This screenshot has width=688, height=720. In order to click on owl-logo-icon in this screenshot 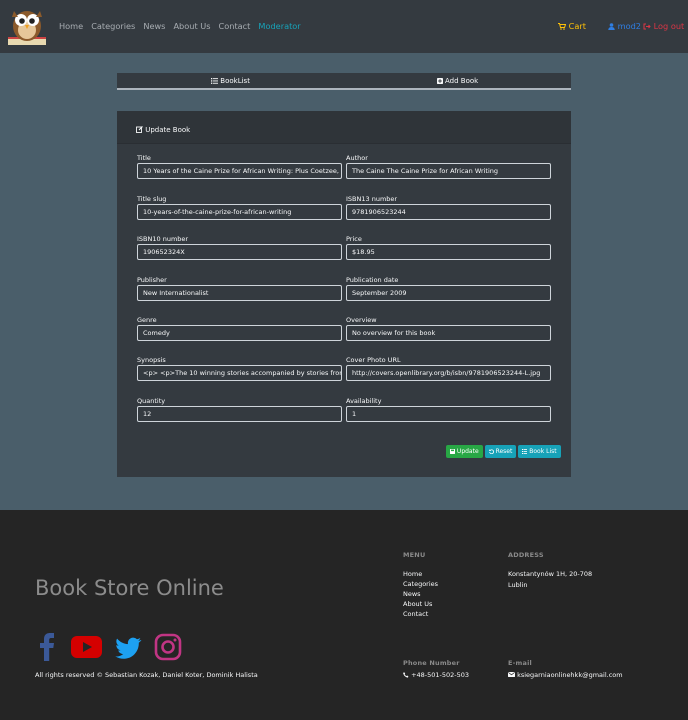, I will do `click(27, 26)`.